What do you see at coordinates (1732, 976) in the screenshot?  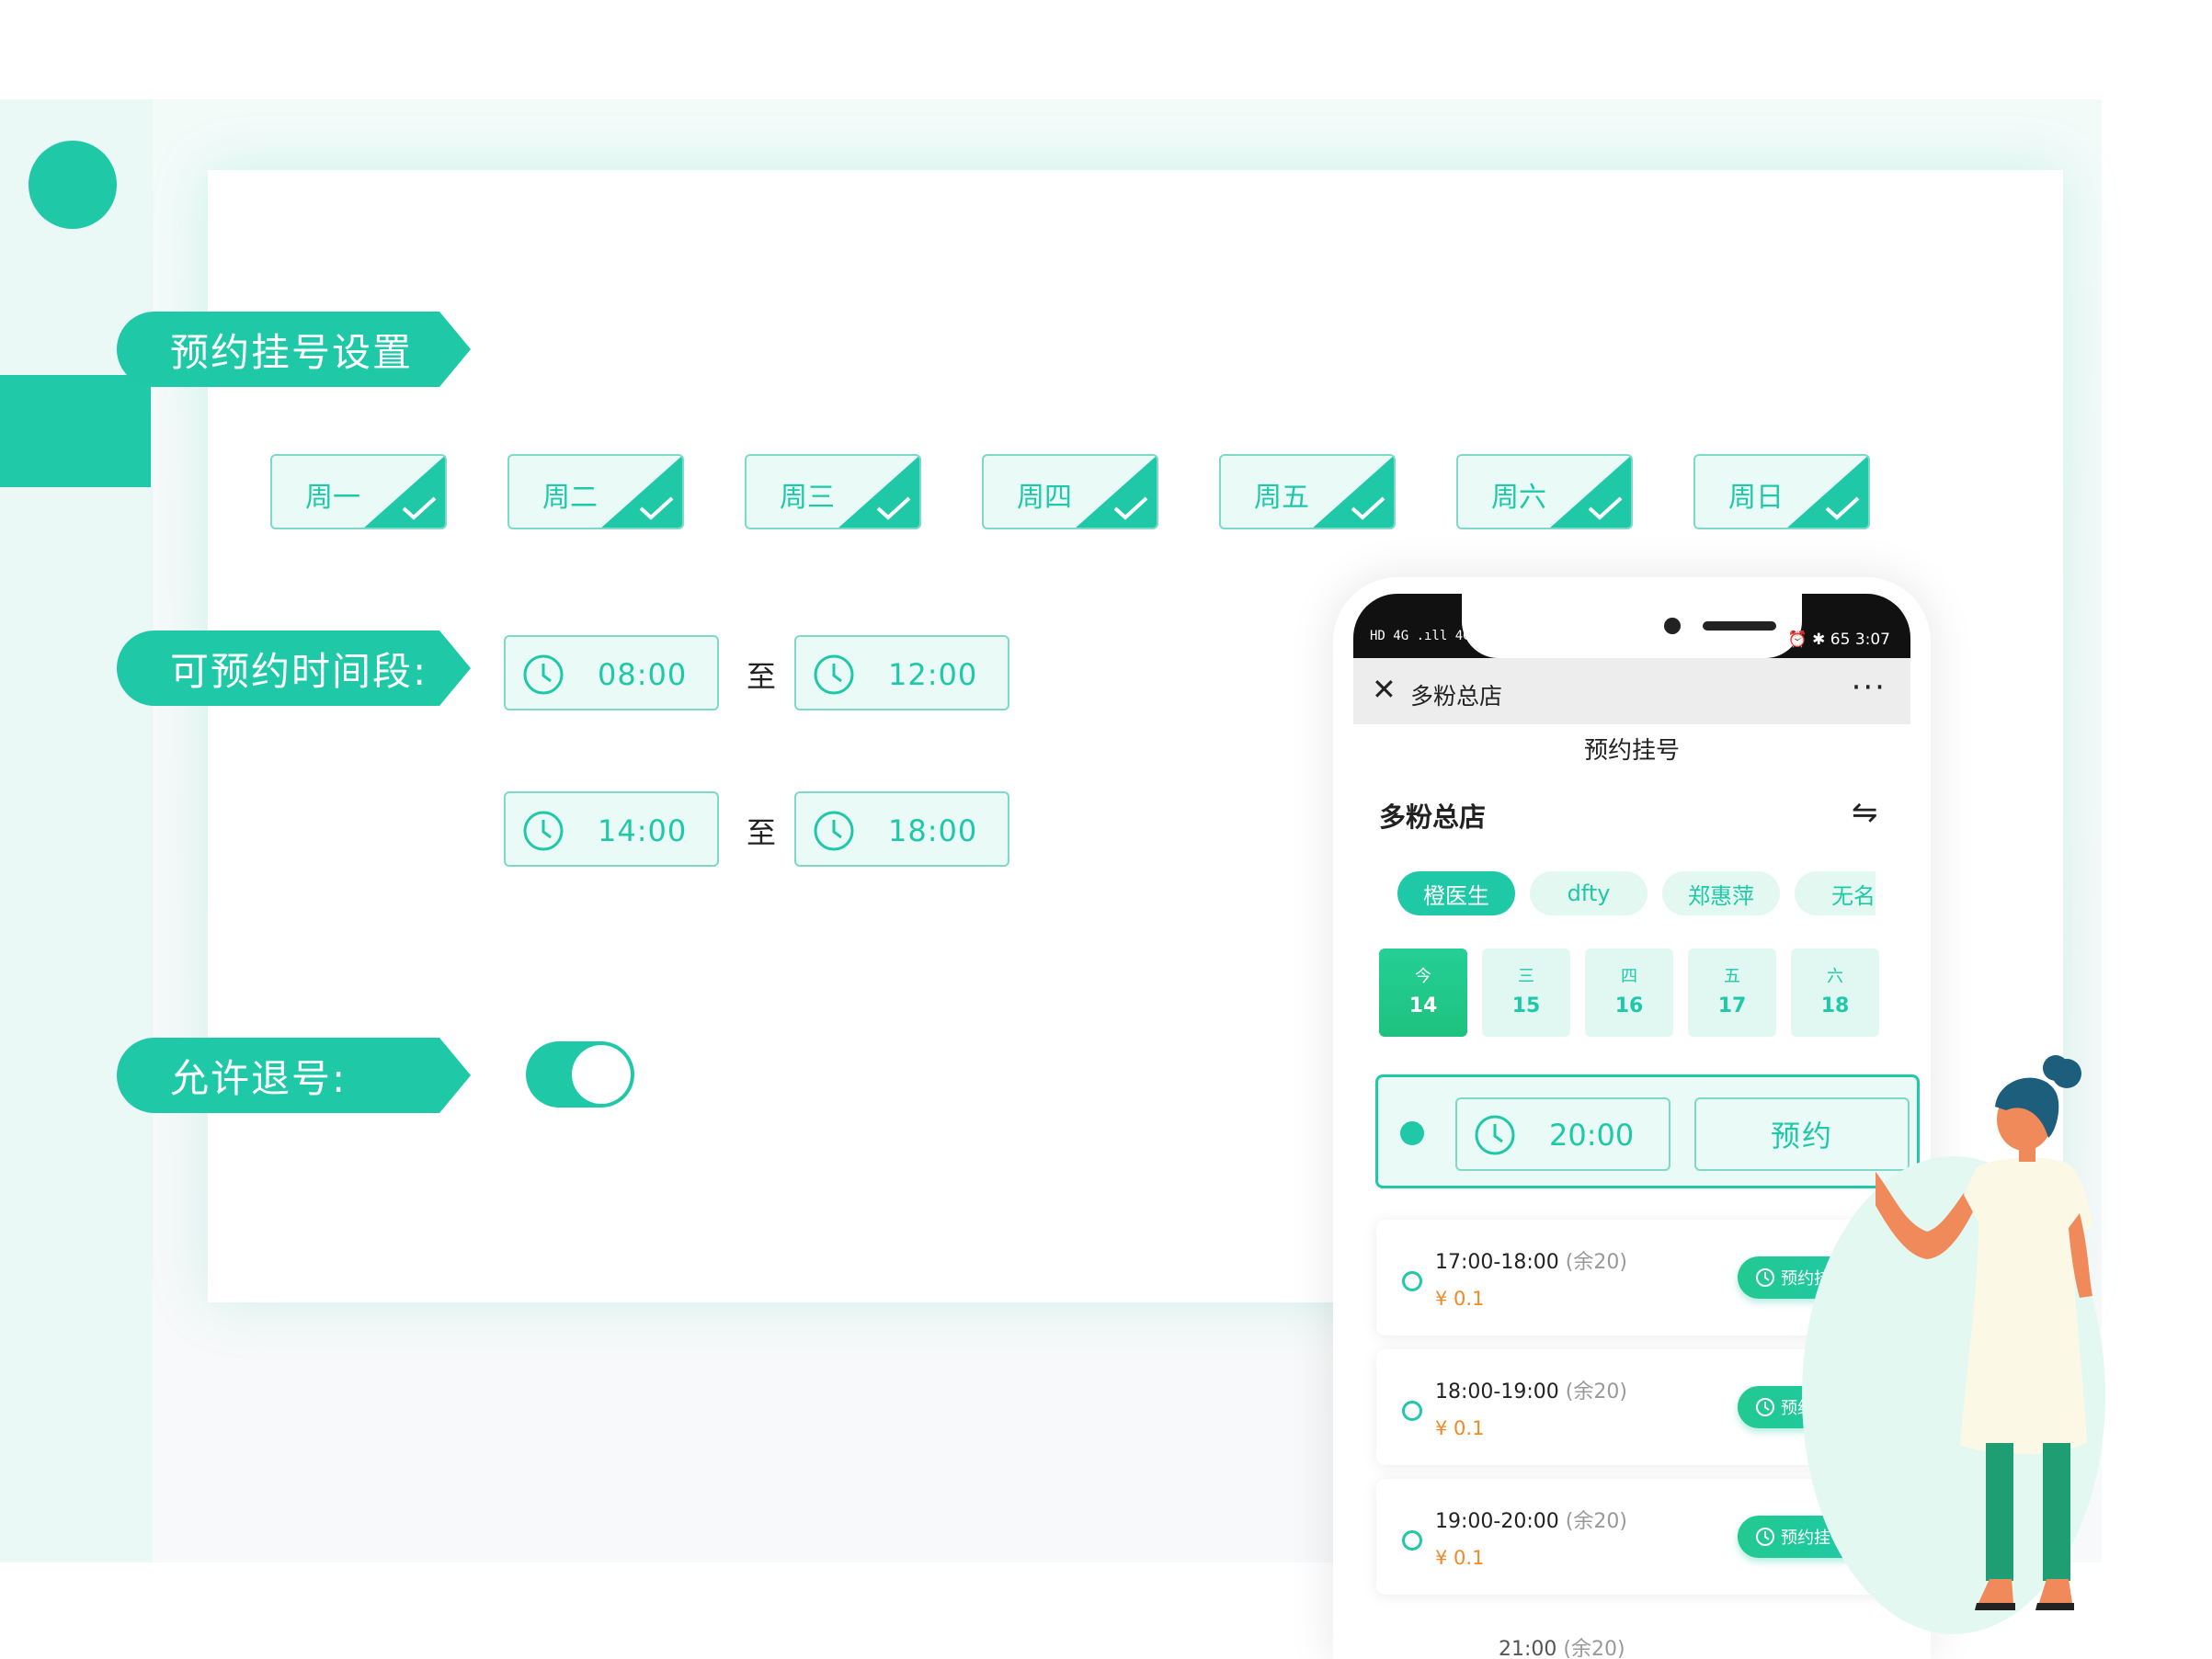 I see `date-weekday: 五` at bounding box center [1732, 976].